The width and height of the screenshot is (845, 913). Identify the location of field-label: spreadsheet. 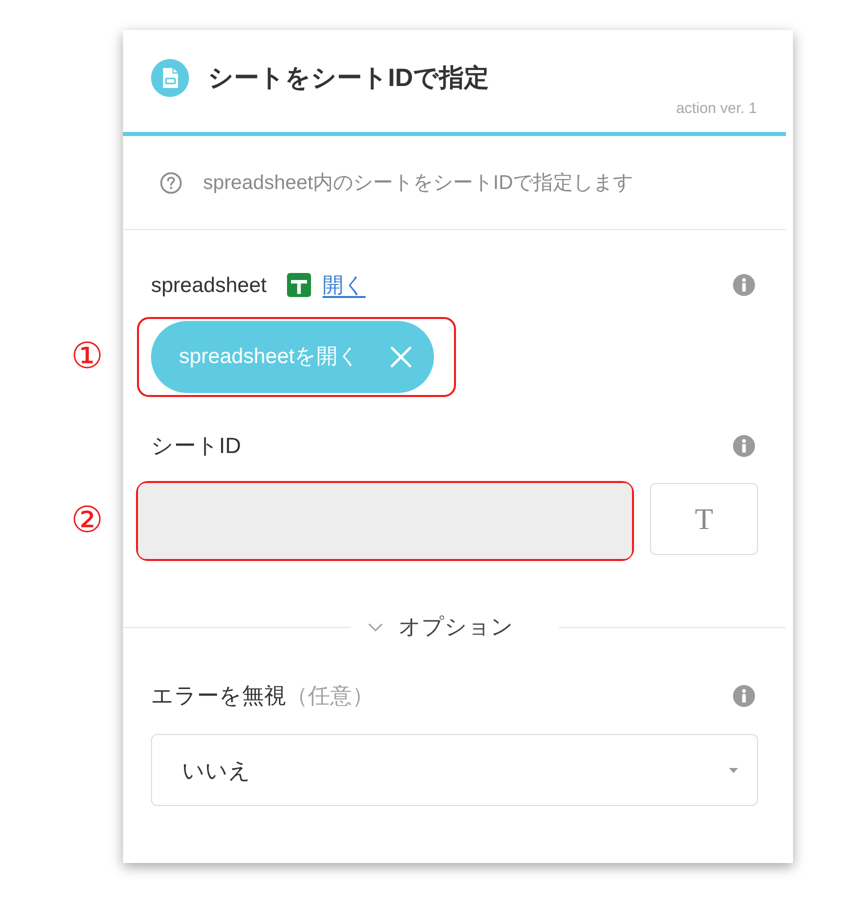
(209, 285).